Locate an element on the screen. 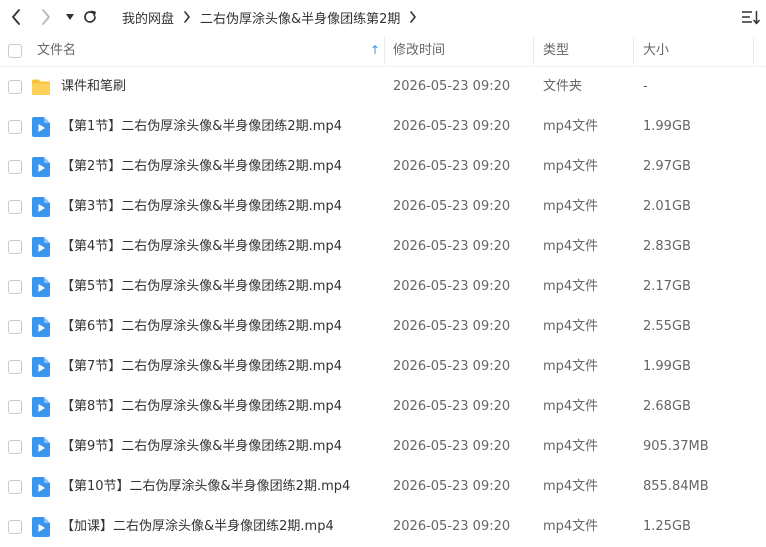 This screenshot has height=547, width=766. breadcrumb-expand-icon is located at coordinates (413, 17).